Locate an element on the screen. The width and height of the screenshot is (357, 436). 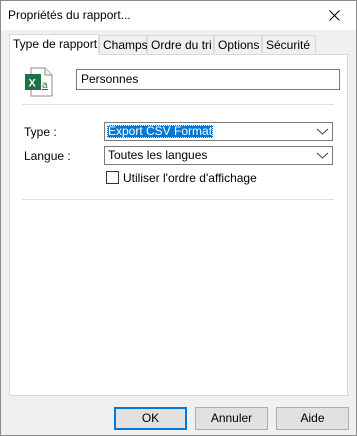
tab-security: Sécurité is located at coordinates (289, 44).